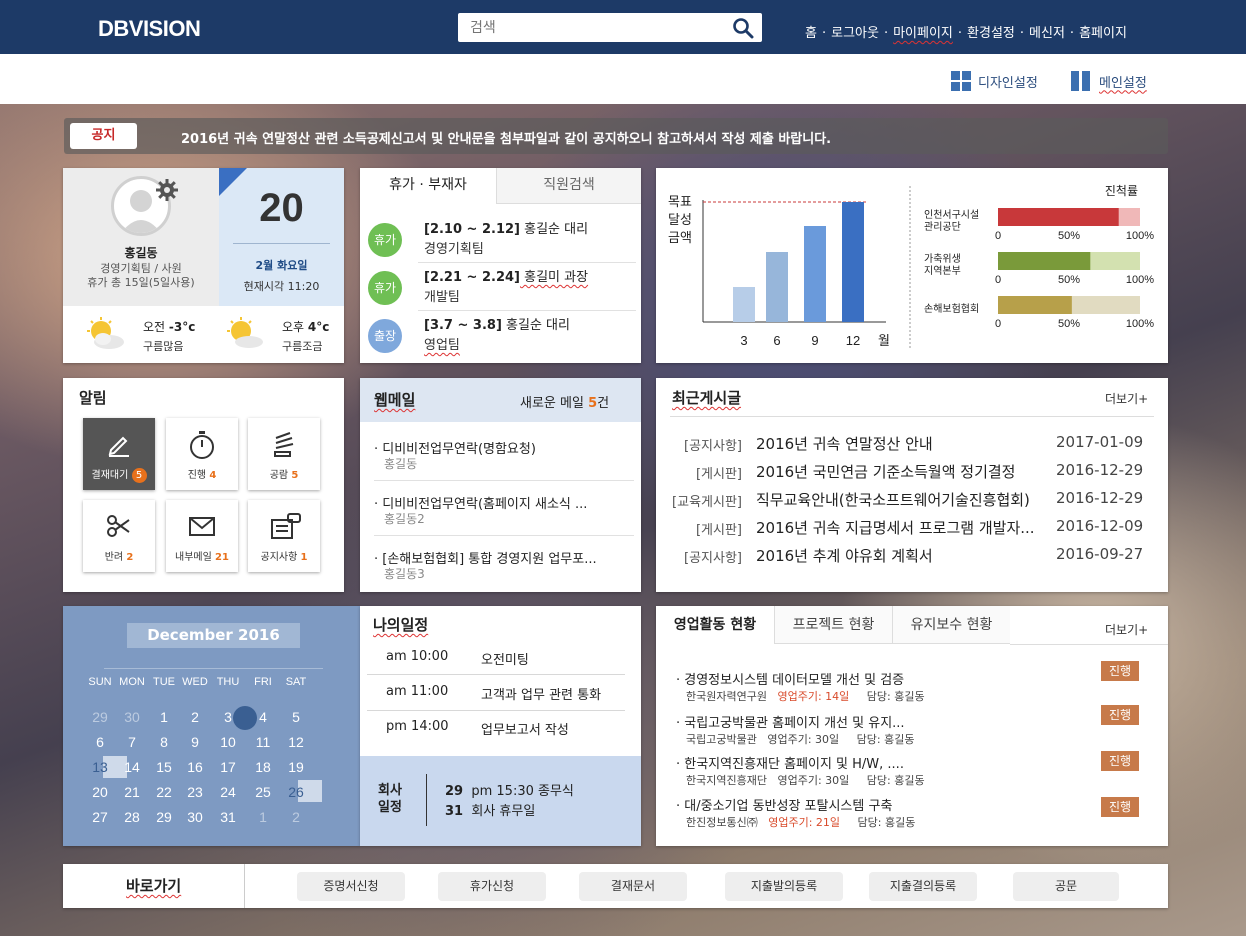 This screenshot has width=1246, height=936. What do you see at coordinates (202, 454) in the screenshot?
I see `alert-tile-progress: 진행 4` at bounding box center [202, 454].